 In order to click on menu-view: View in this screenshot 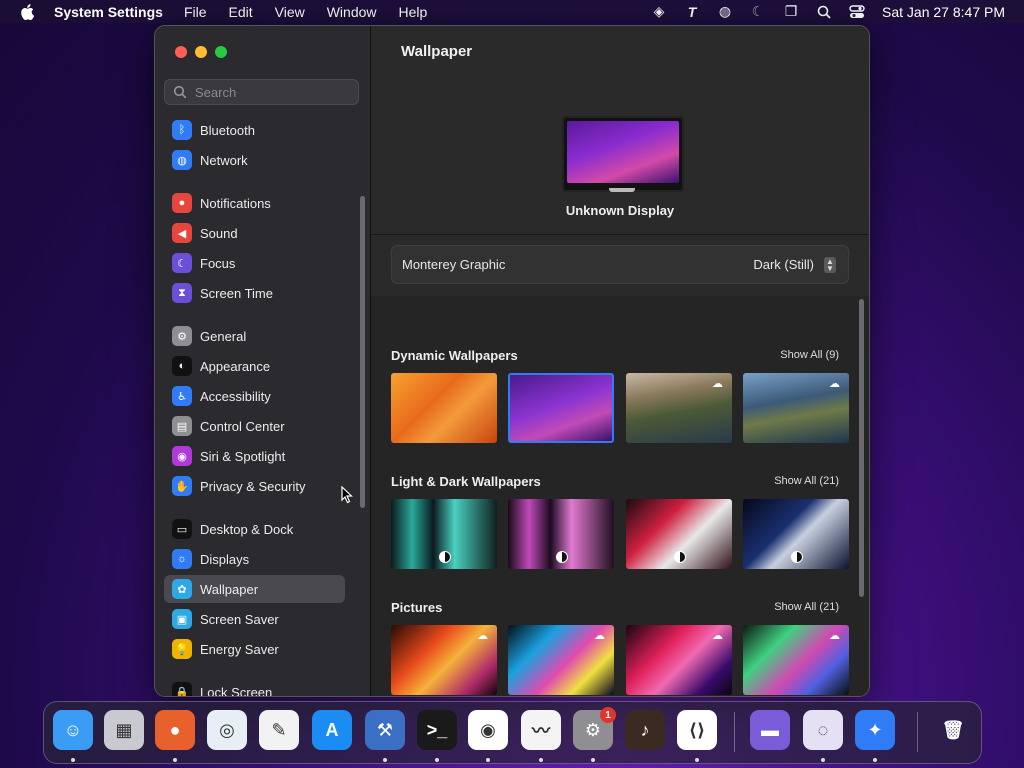, I will do `click(290, 12)`.